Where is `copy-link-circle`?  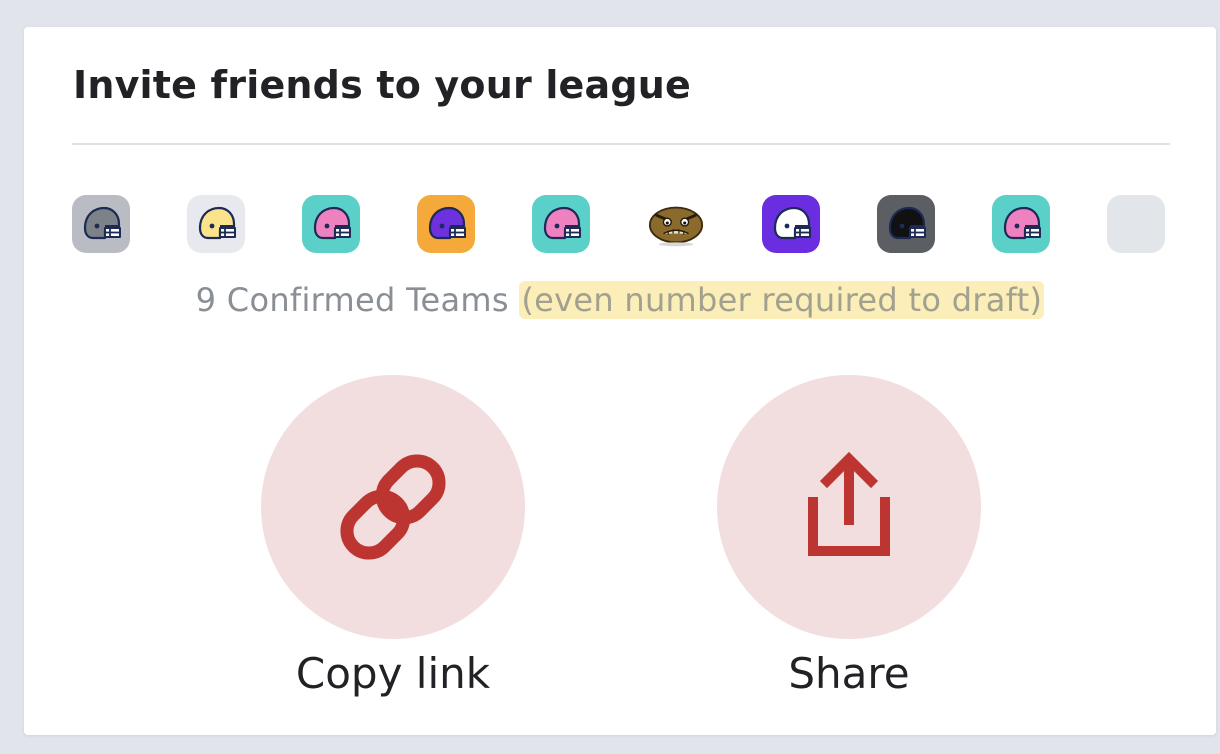
copy-link-circle is located at coordinates (393, 507).